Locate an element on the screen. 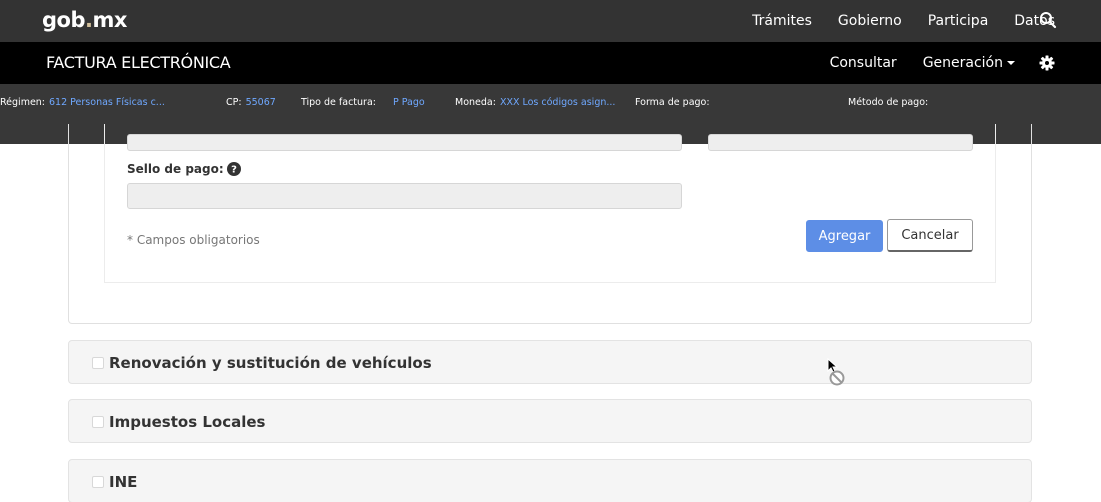 This screenshot has width=1101, height=502. agregar-button: Agregar is located at coordinates (844, 236).